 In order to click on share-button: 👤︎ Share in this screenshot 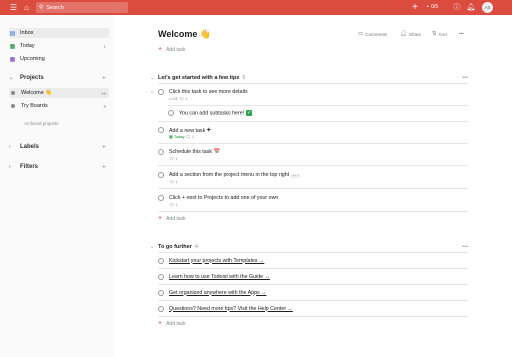, I will do `click(410, 34)`.